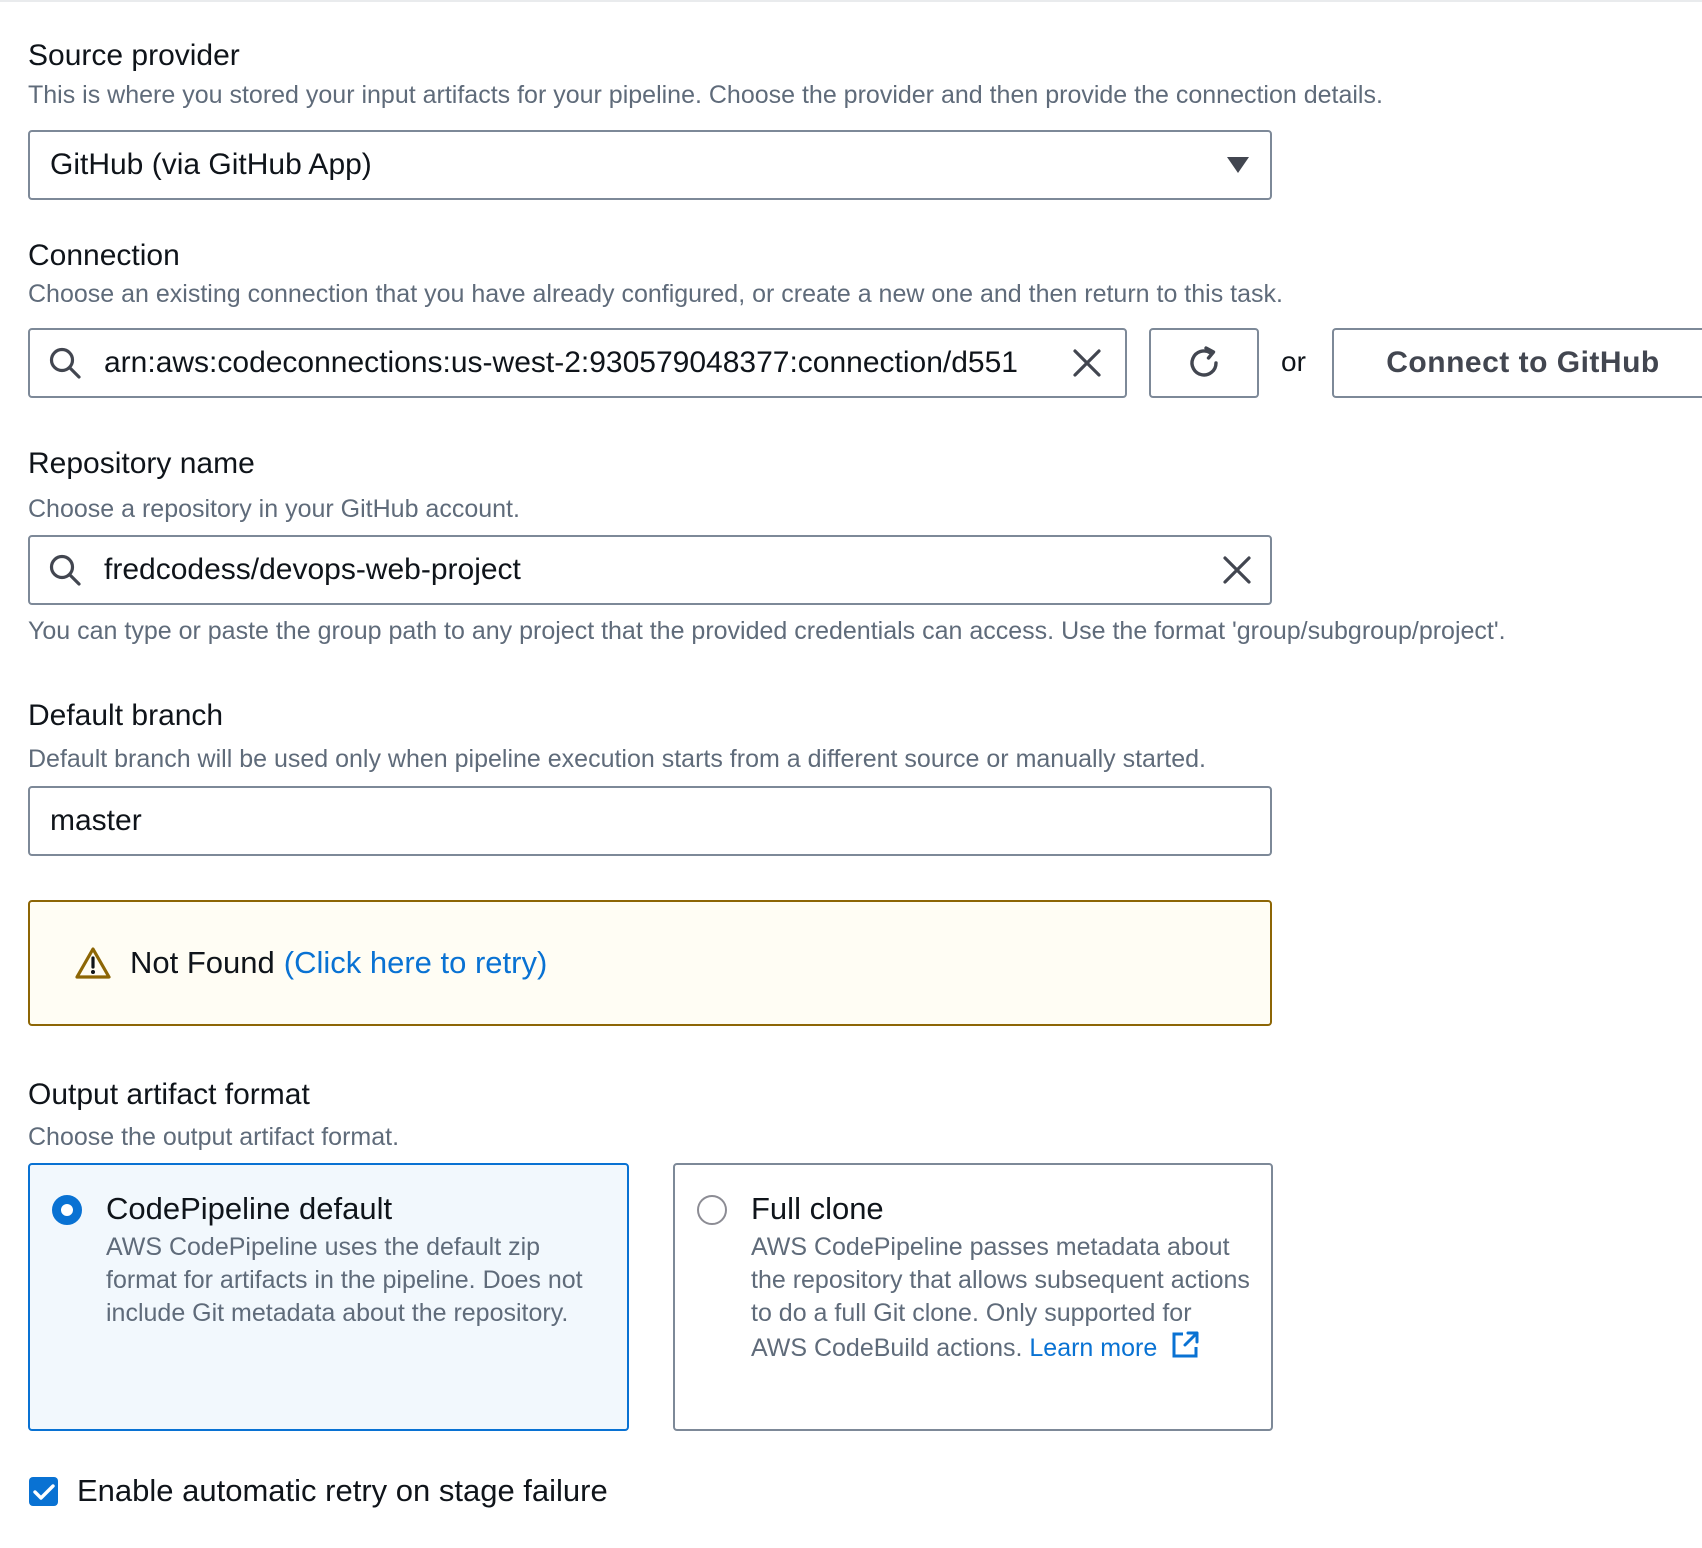 The width and height of the screenshot is (1702, 1548). What do you see at coordinates (67, 1210) in the screenshot?
I see `radio-selected` at bounding box center [67, 1210].